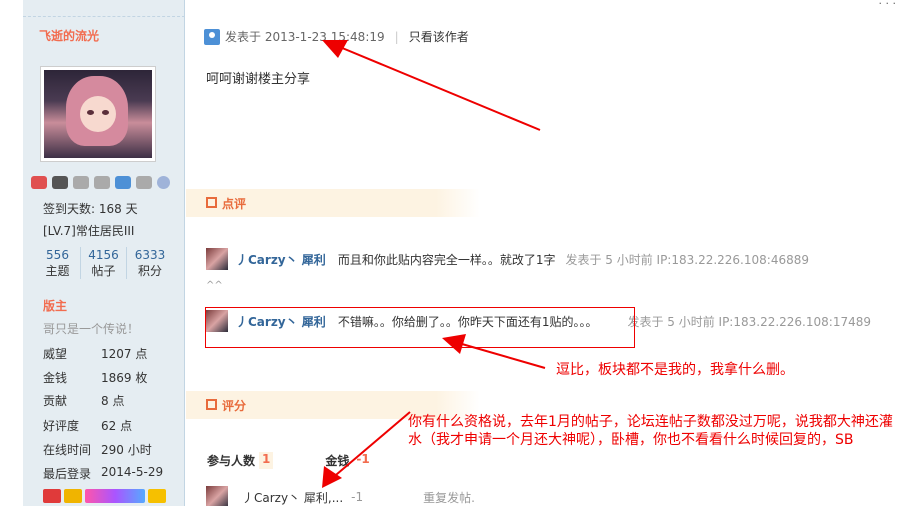 The width and height of the screenshot is (900, 506). What do you see at coordinates (95, 377) in the screenshot?
I see `field-money: 金钱 1869 枚` at bounding box center [95, 377].